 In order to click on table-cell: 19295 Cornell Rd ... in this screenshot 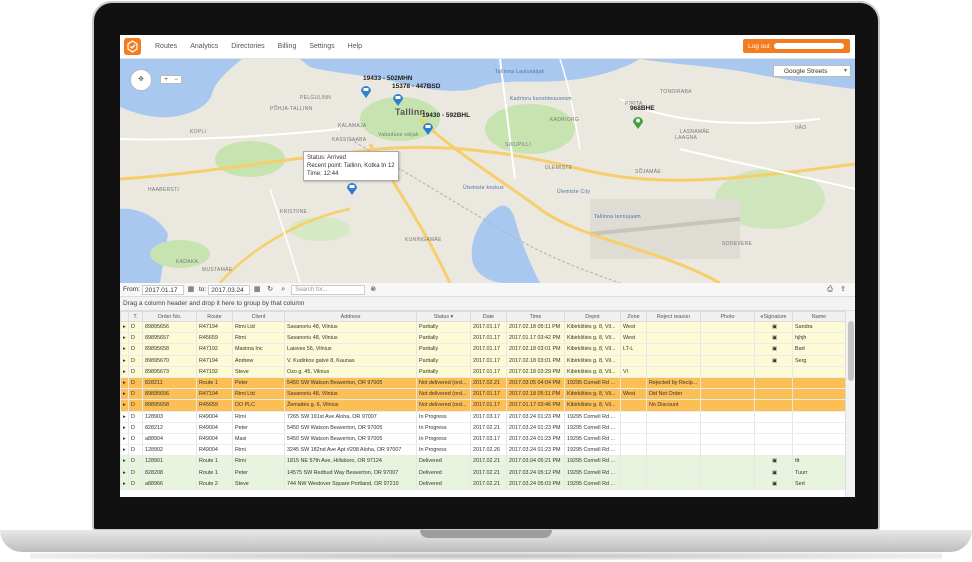, I will do `click(592, 439)`.